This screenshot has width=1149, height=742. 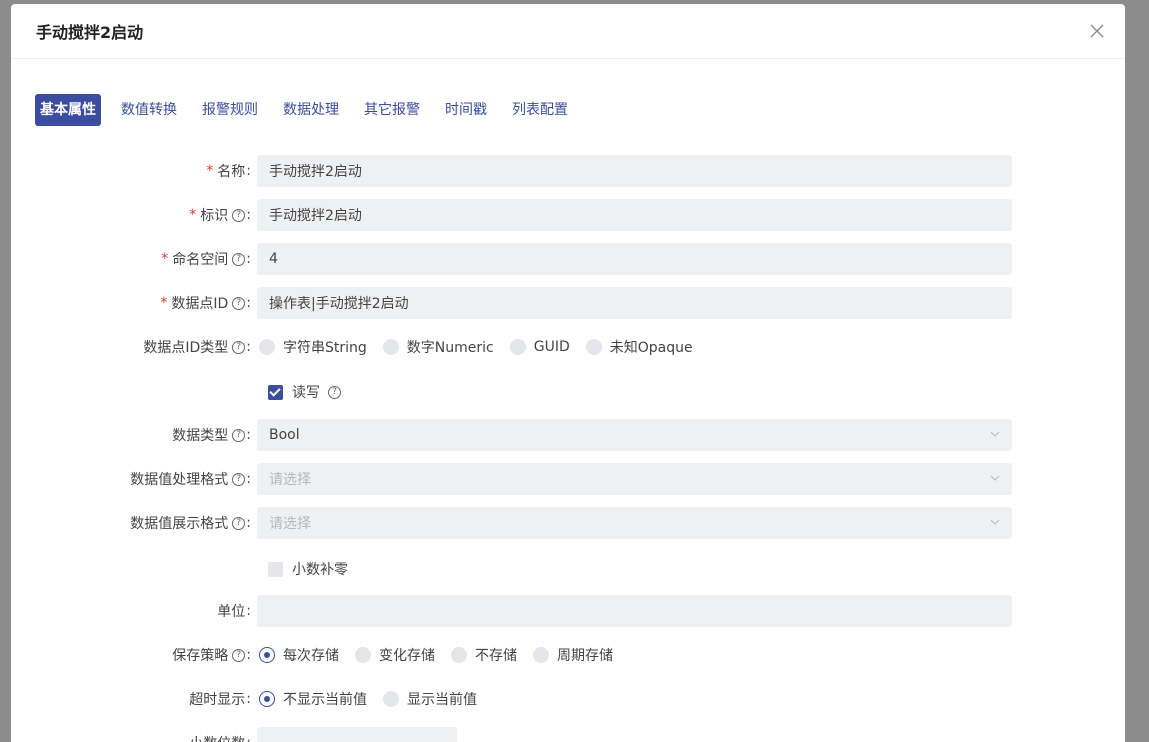 I want to click on form-row-point-id: * 数据点ID?: 操作表|手动搅拌2启动, so click(x=568, y=303).